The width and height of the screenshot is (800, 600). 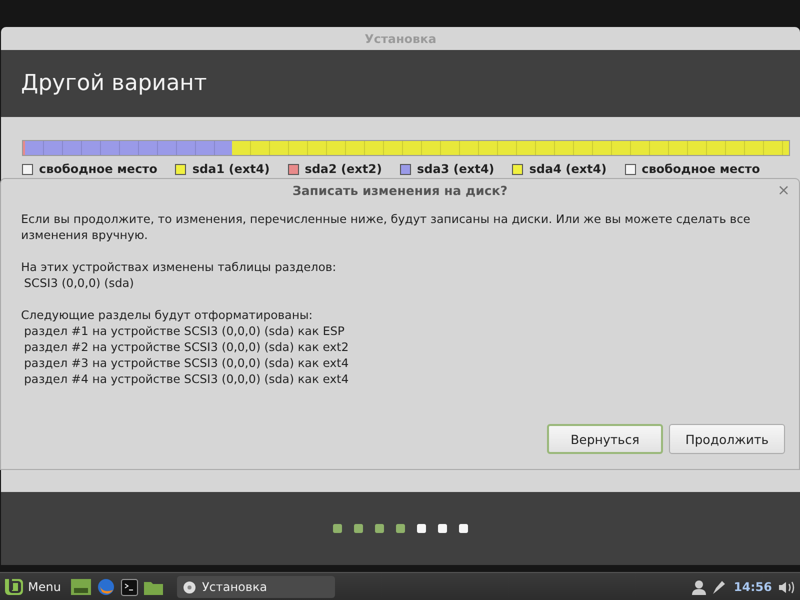 What do you see at coordinates (255, 587) in the screenshot?
I see `window-button: Установка` at bounding box center [255, 587].